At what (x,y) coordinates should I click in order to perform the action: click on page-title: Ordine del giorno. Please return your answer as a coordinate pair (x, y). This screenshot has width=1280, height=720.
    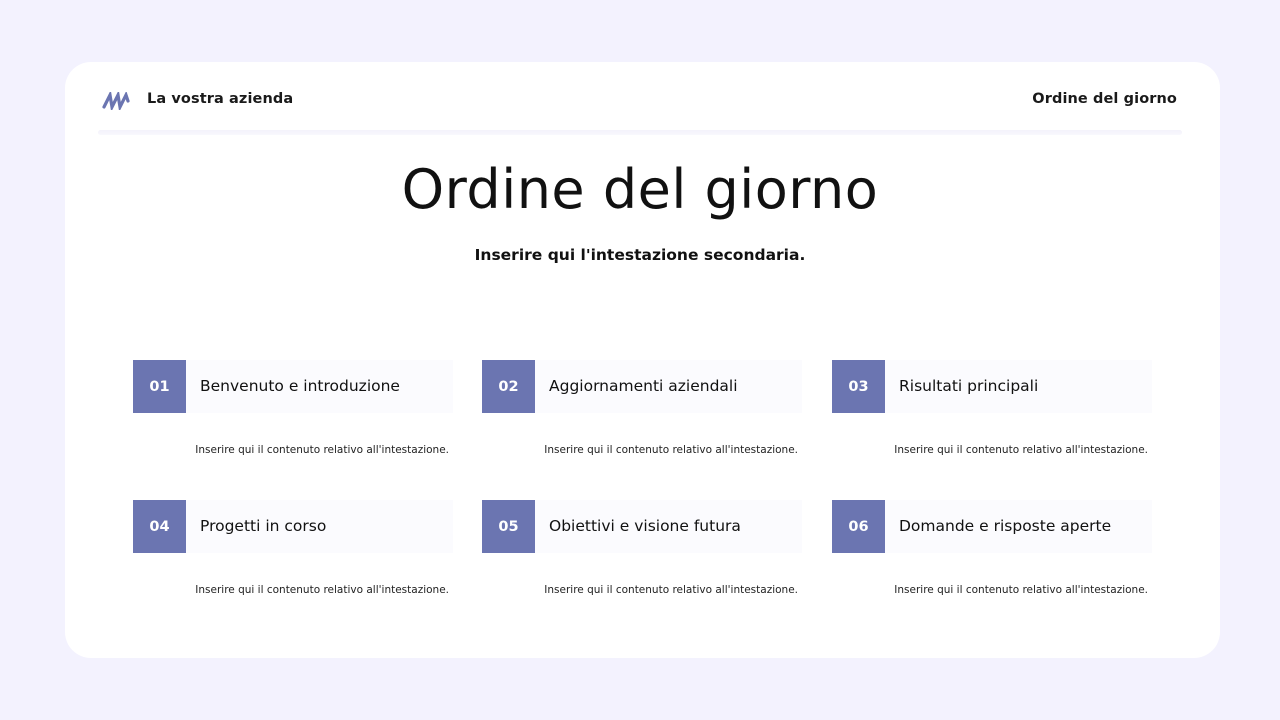
    Looking at the image, I should click on (640, 189).